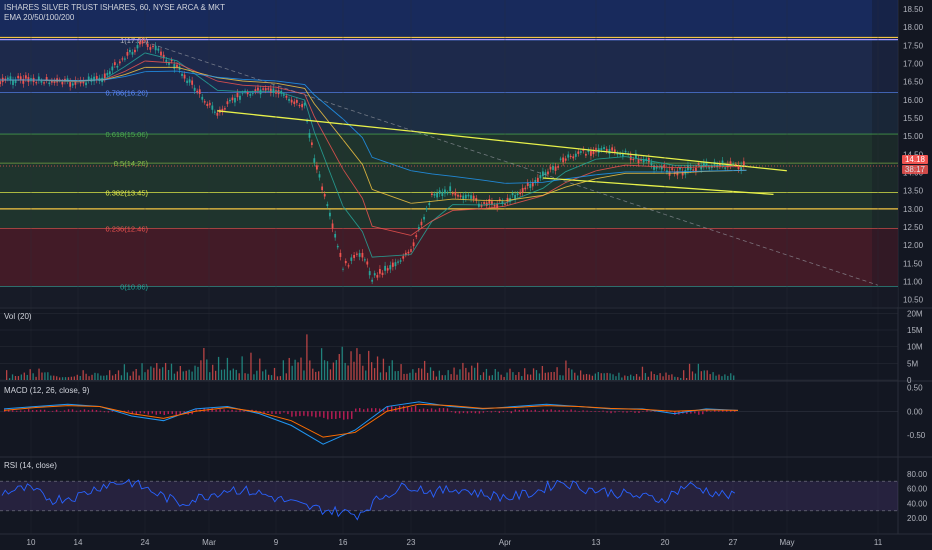 The image size is (932, 550). What do you see at coordinates (913, 282) in the screenshot?
I see `price-tick-1: 11.00` at bounding box center [913, 282].